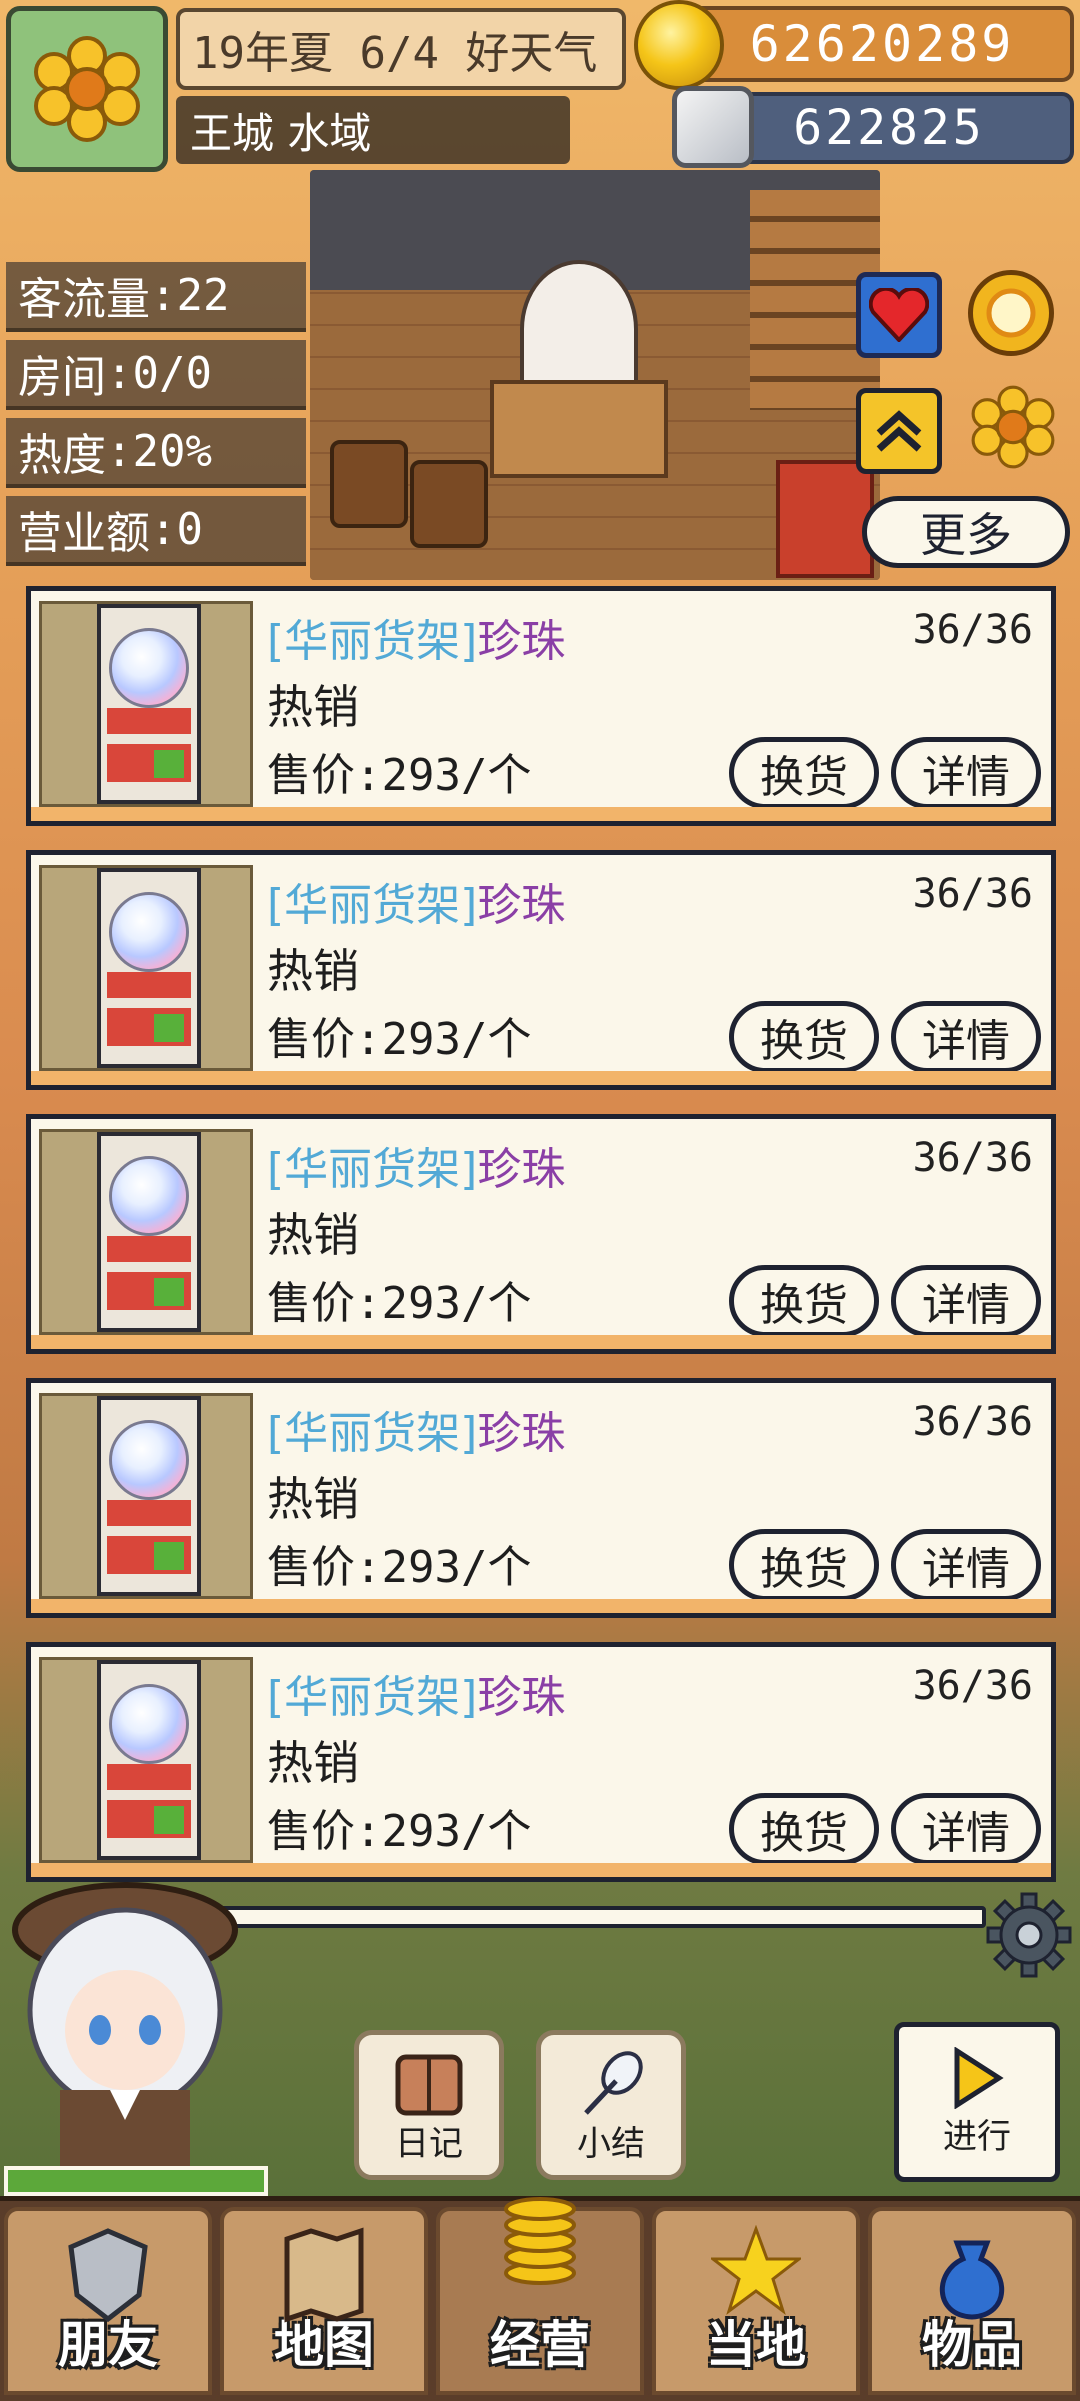 The image size is (1080, 2401). I want to click on quill-icon, so click(613, 2083).